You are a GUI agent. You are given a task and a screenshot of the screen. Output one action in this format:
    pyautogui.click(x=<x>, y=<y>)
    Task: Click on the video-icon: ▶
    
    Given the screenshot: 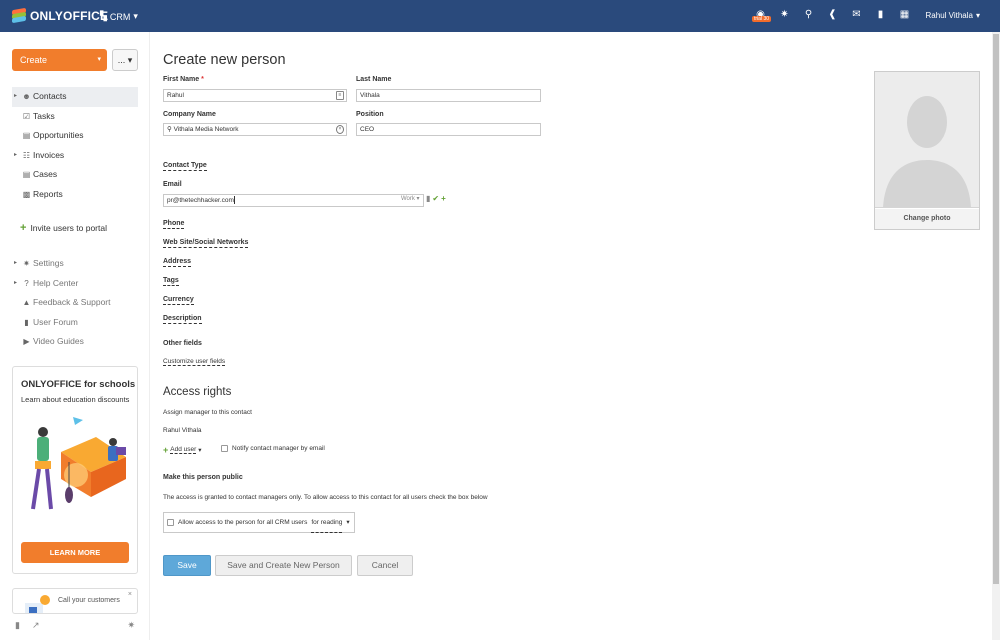 What is the action you would take?
    pyautogui.click(x=26, y=342)
    